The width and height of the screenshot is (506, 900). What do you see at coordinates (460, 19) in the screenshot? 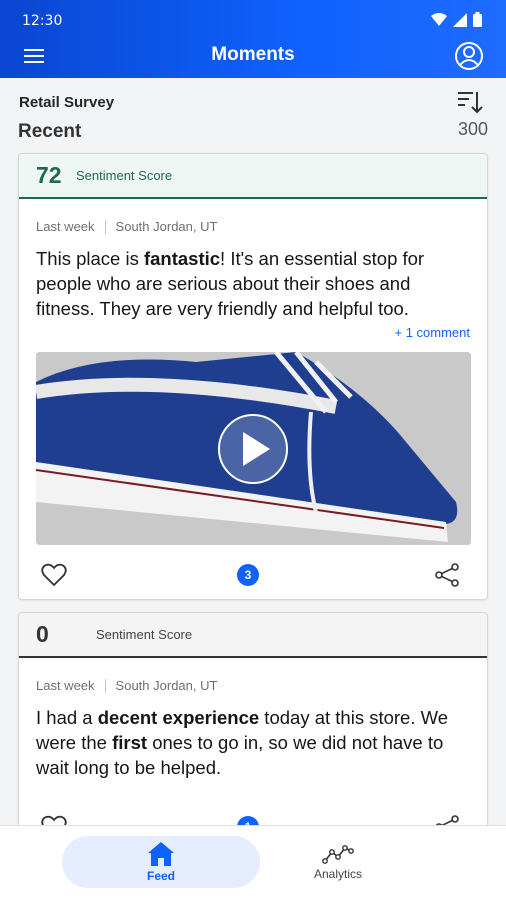
I see `signal-icon` at bounding box center [460, 19].